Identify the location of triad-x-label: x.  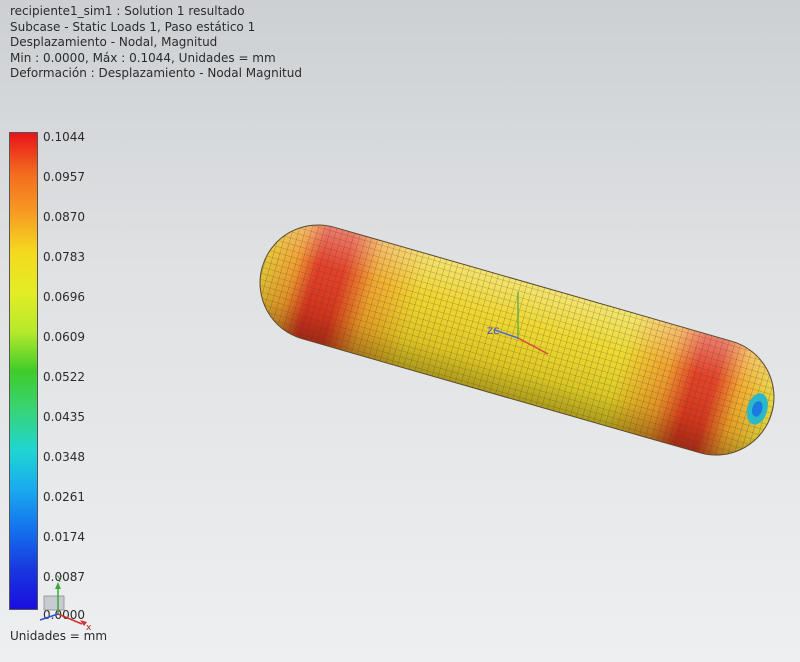
(89, 628).